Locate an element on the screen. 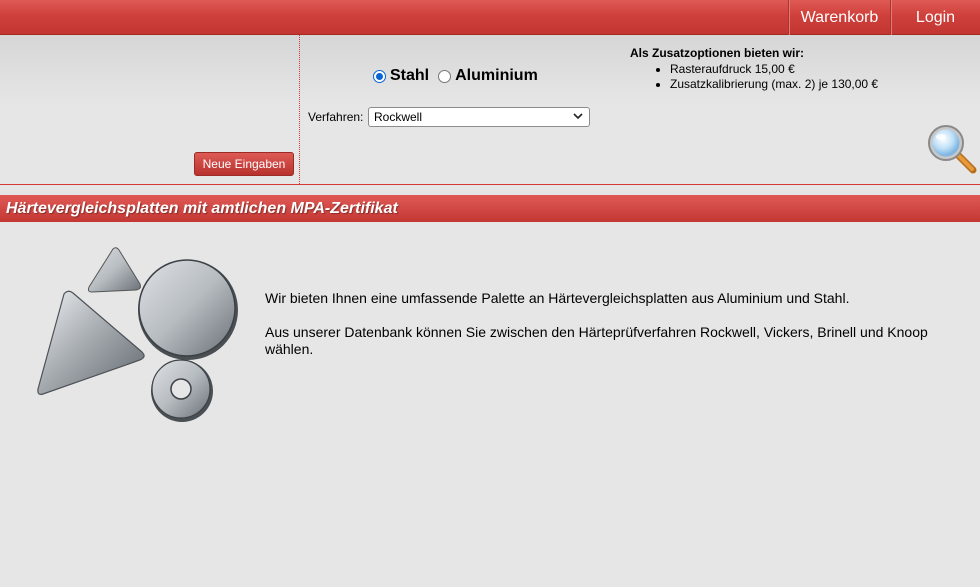 This screenshot has height=587, width=980. radio-steel is located at coordinates (379, 76).